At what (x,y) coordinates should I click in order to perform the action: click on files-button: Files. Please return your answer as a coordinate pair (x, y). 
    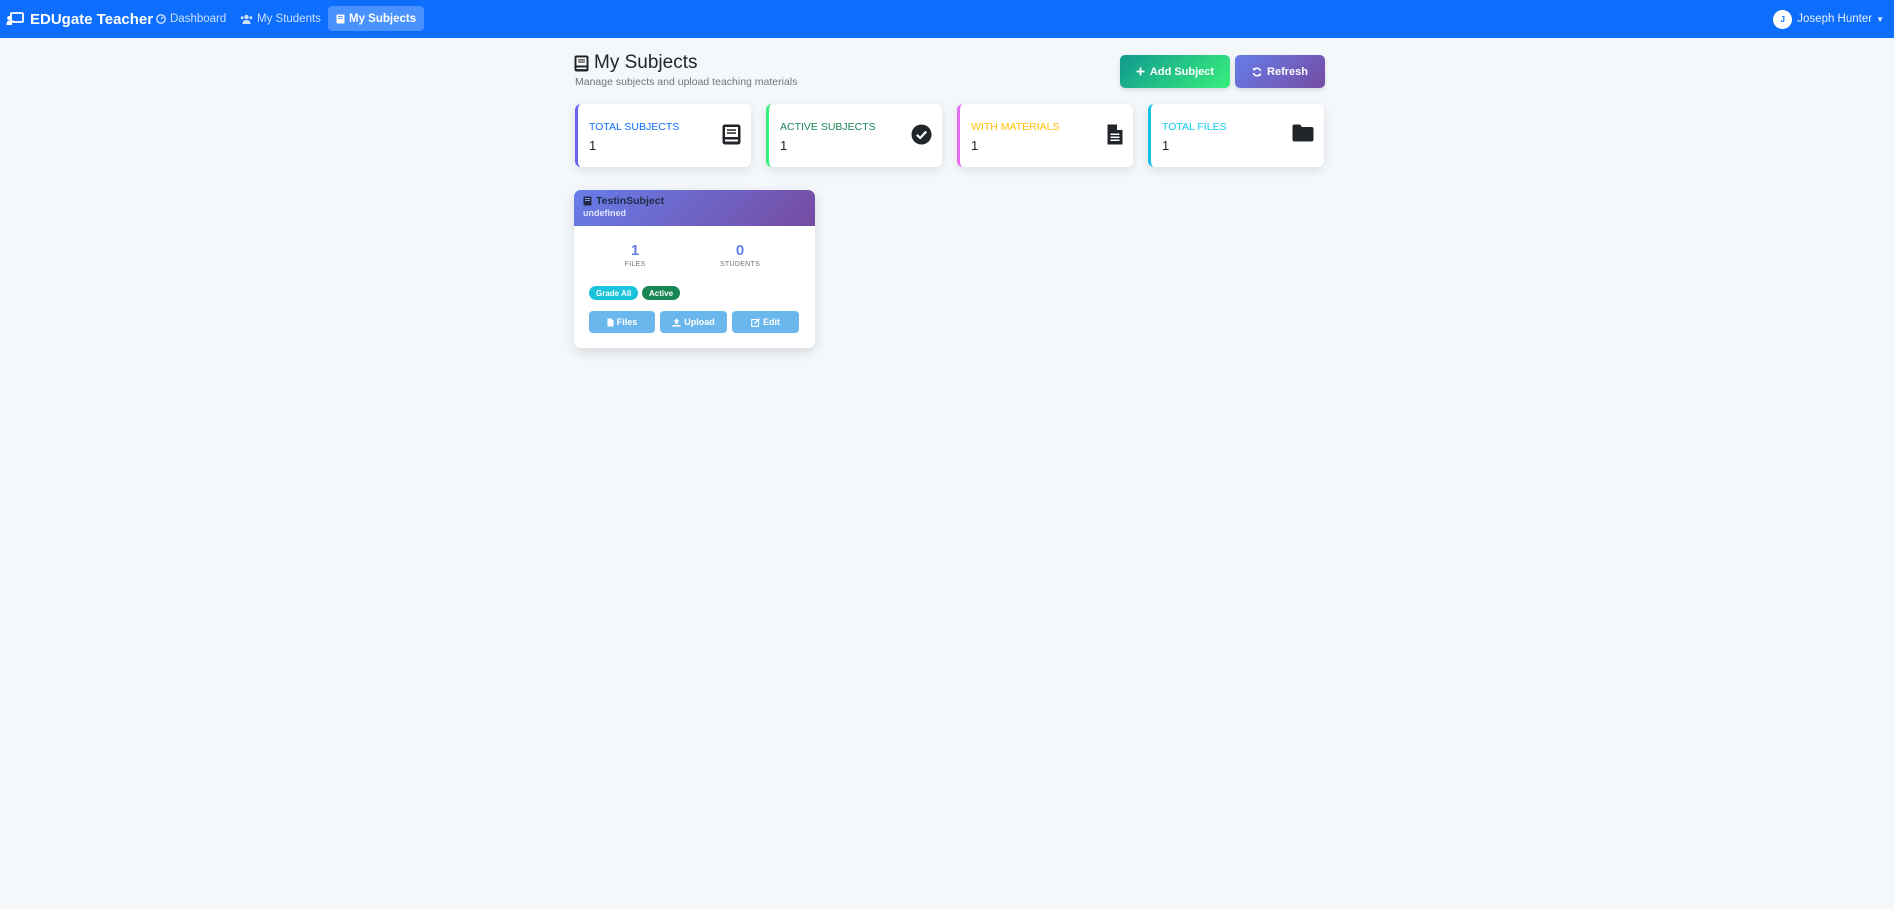
    Looking at the image, I should click on (622, 322).